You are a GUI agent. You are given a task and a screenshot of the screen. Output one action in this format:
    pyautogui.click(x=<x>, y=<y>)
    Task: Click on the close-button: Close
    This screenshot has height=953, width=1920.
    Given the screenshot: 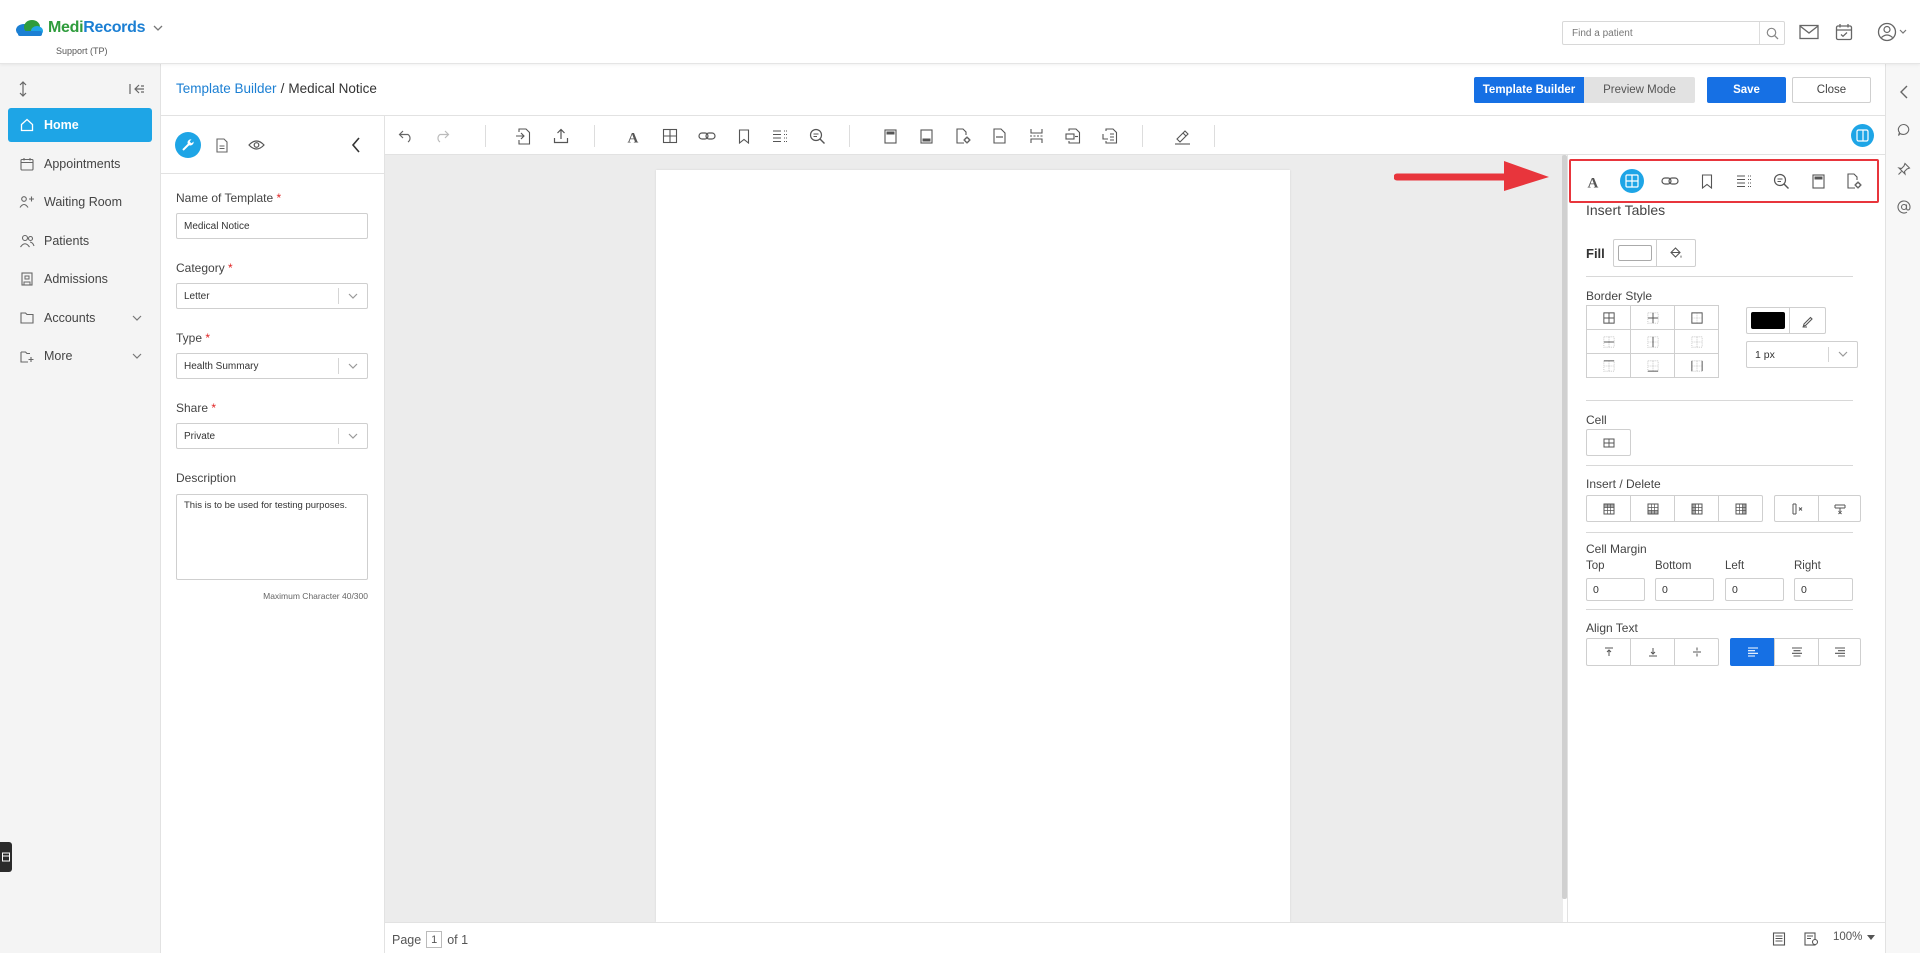 What is the action you would take?
    pyautogui.click(x=1831, y=90)
    